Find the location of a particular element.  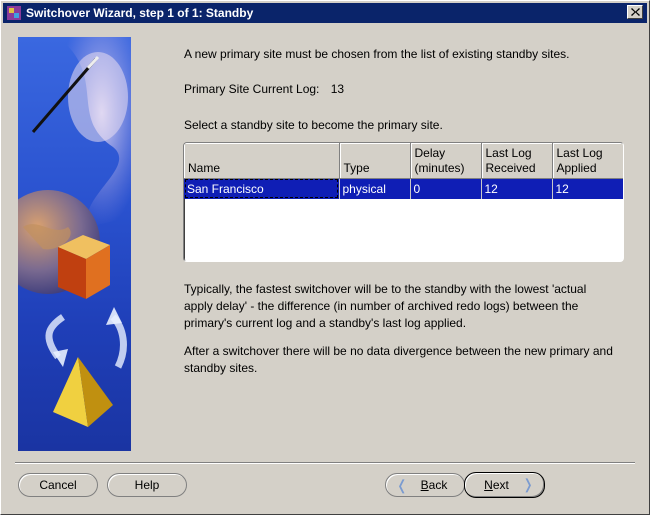

close-button is located at coordinates (635, 12).